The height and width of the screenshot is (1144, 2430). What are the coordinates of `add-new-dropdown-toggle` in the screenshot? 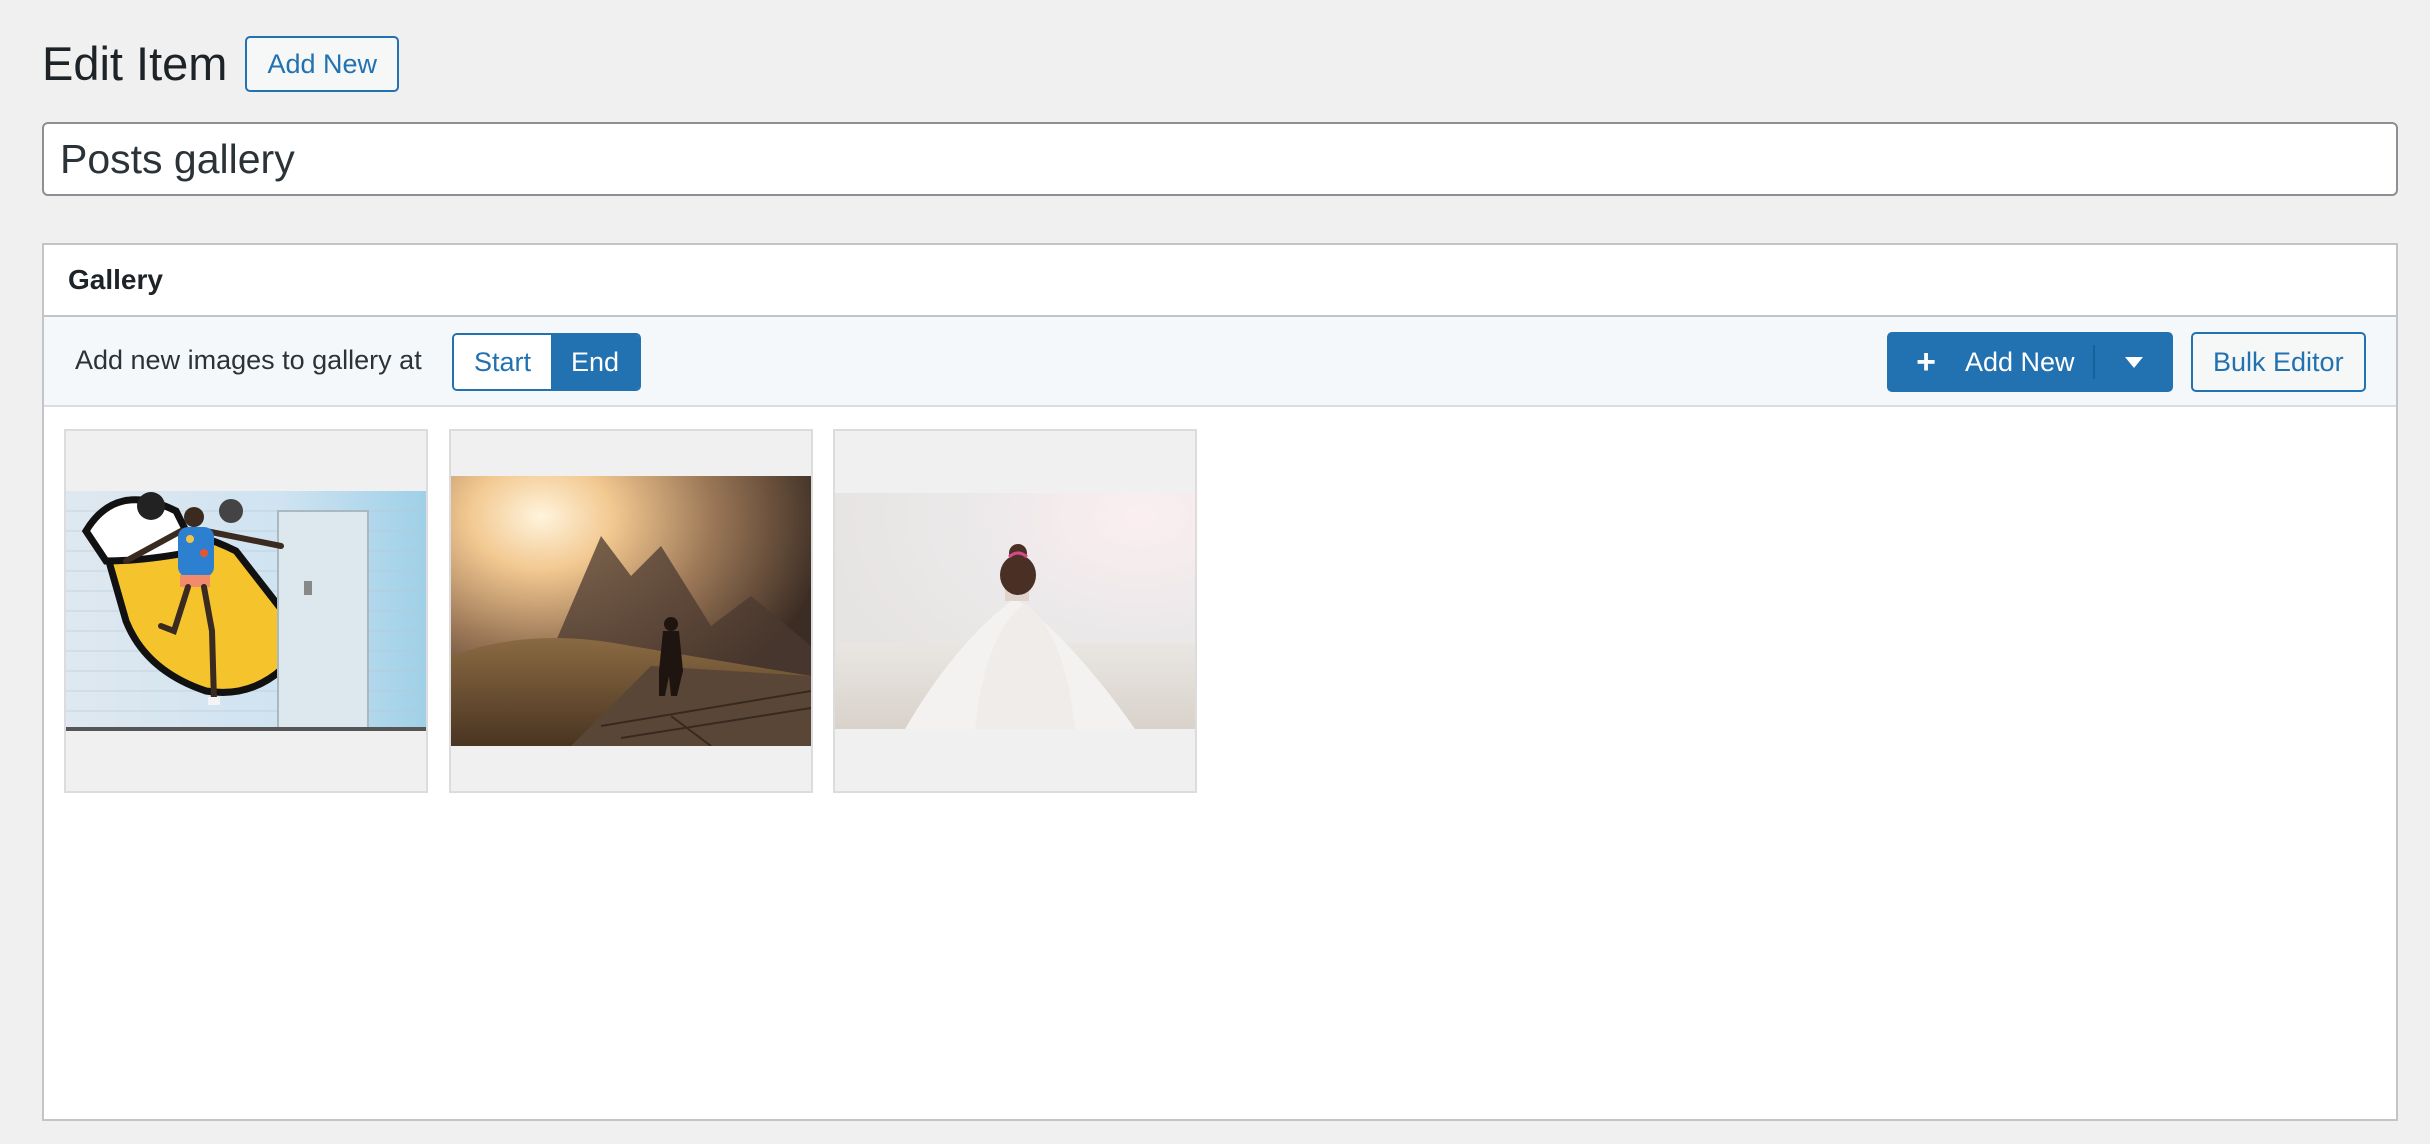 It's located at (2134, 362).